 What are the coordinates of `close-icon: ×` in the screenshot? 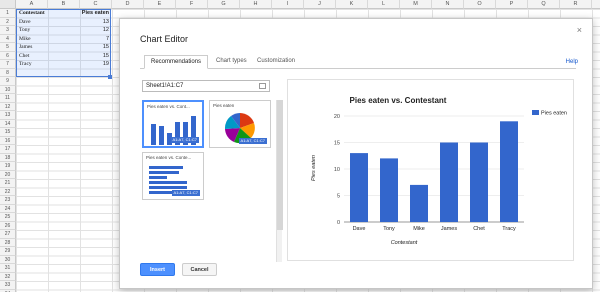 It's located at (579, 30).